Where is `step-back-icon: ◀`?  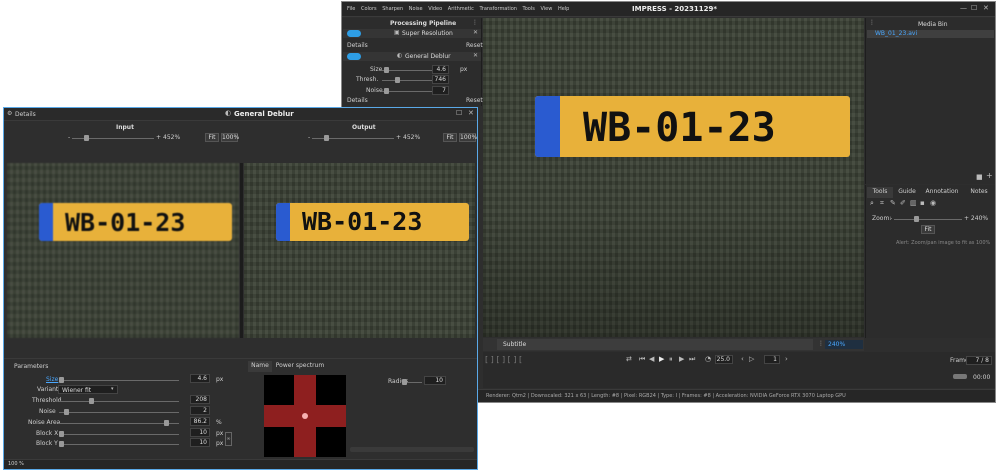
step-back-icon: ◀ is located at coordinates (651, 359).